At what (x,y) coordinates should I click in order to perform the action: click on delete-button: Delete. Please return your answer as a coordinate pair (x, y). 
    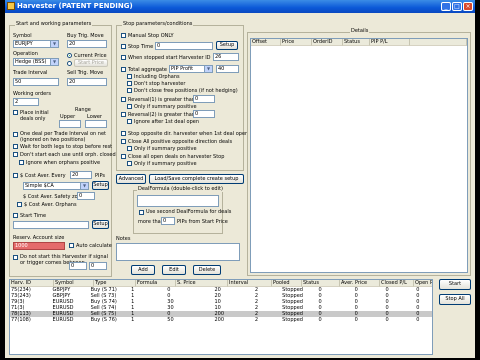
    Looking at the image, I should click on (207, 270).